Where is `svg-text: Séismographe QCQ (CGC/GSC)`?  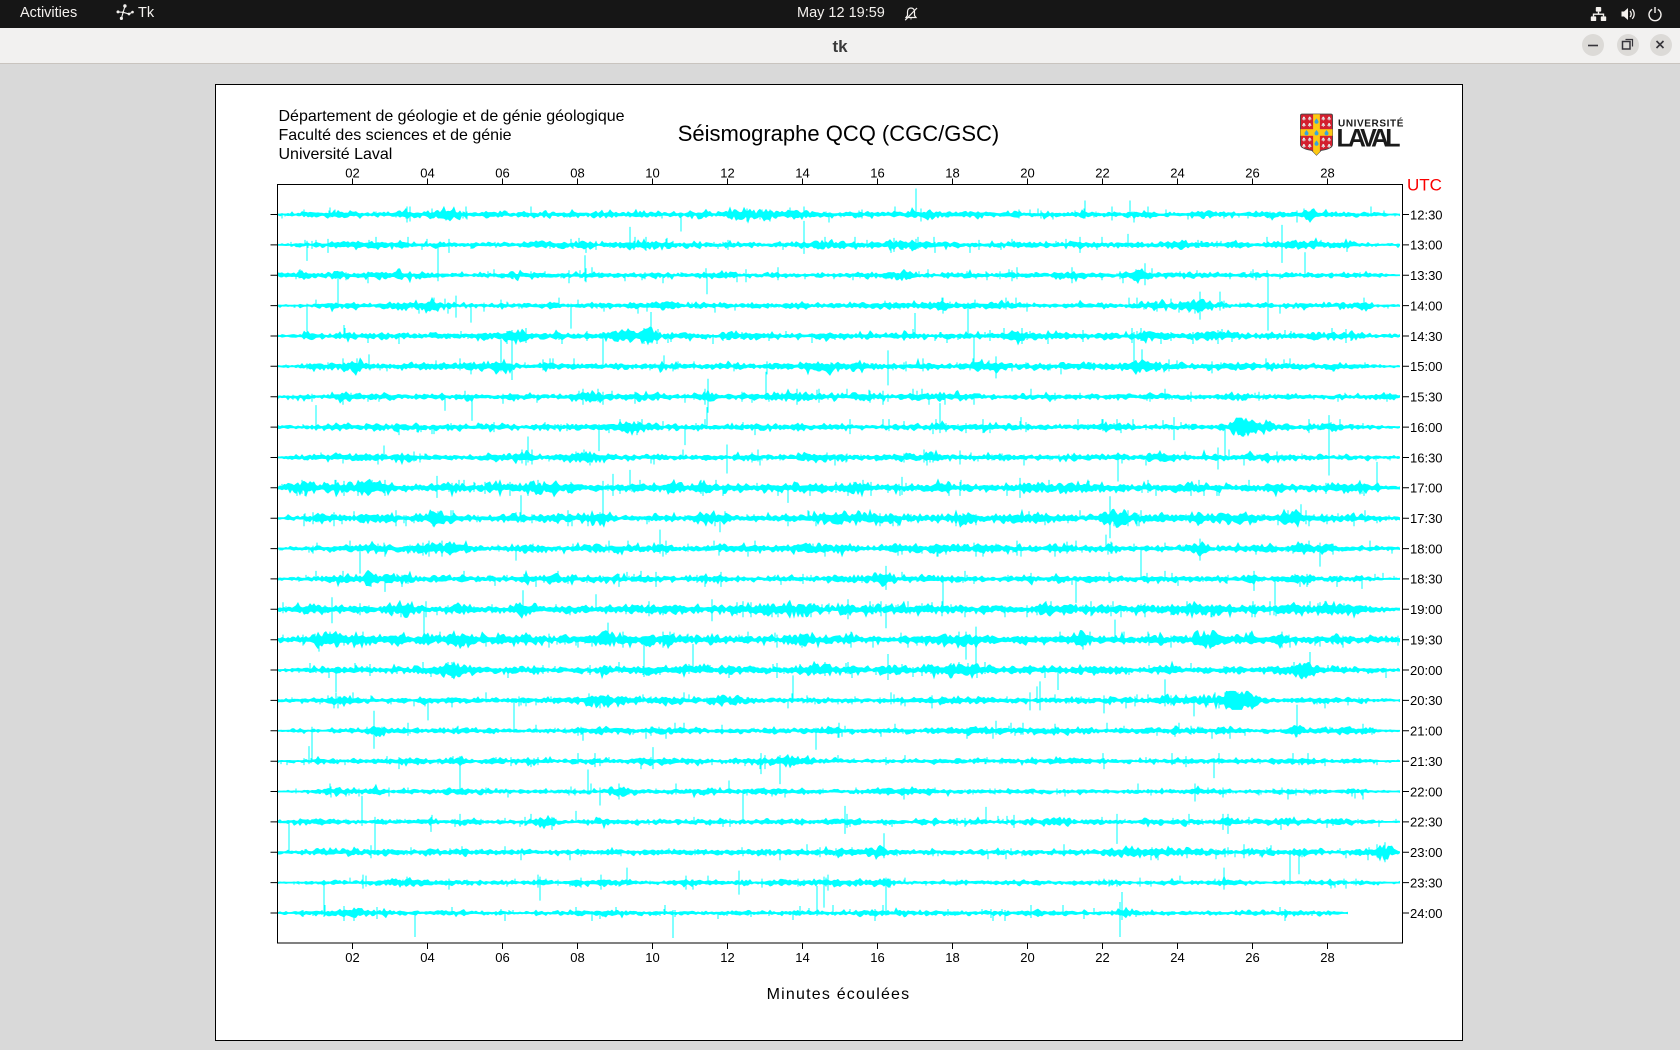
svg-text: Séismographe QCQ (CGC/GSC) is located at coordinates (839, 133).